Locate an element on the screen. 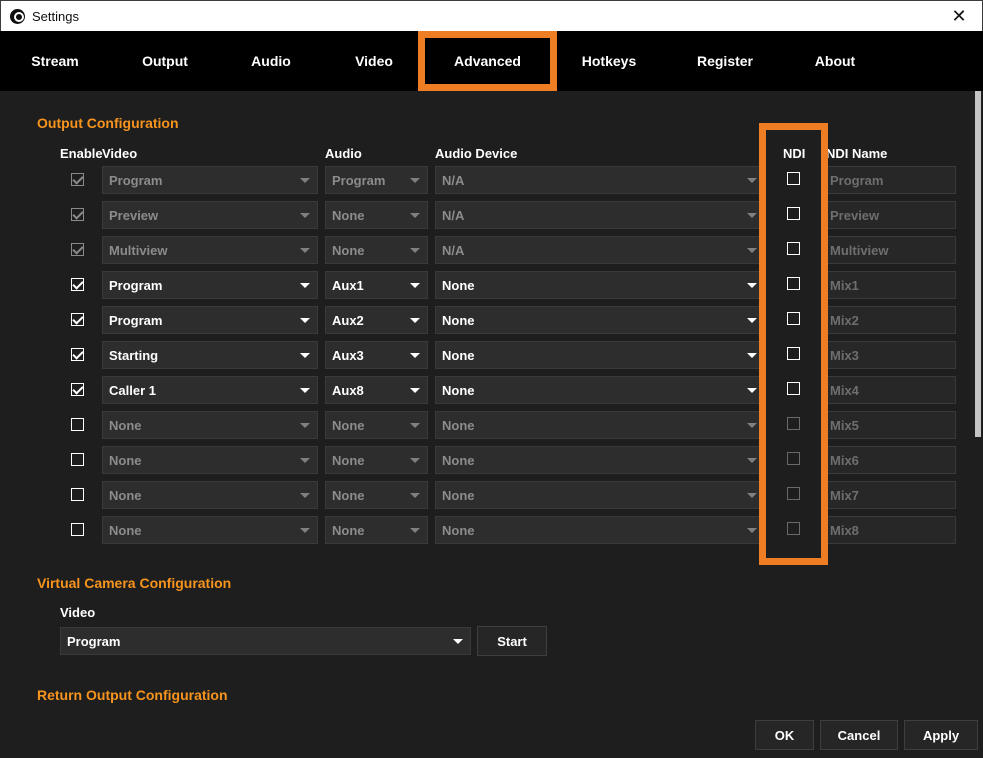 Image resolution: width=983 pixels, height=758 pixels. ndi-name-field: Multiview is located at coordinates (890, 250).